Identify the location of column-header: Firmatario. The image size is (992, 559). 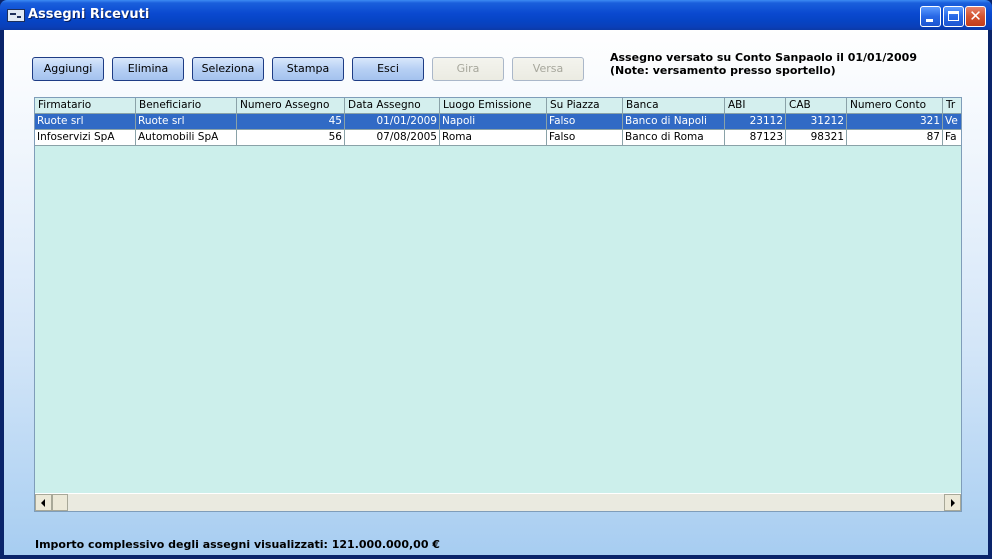
(85, 106).